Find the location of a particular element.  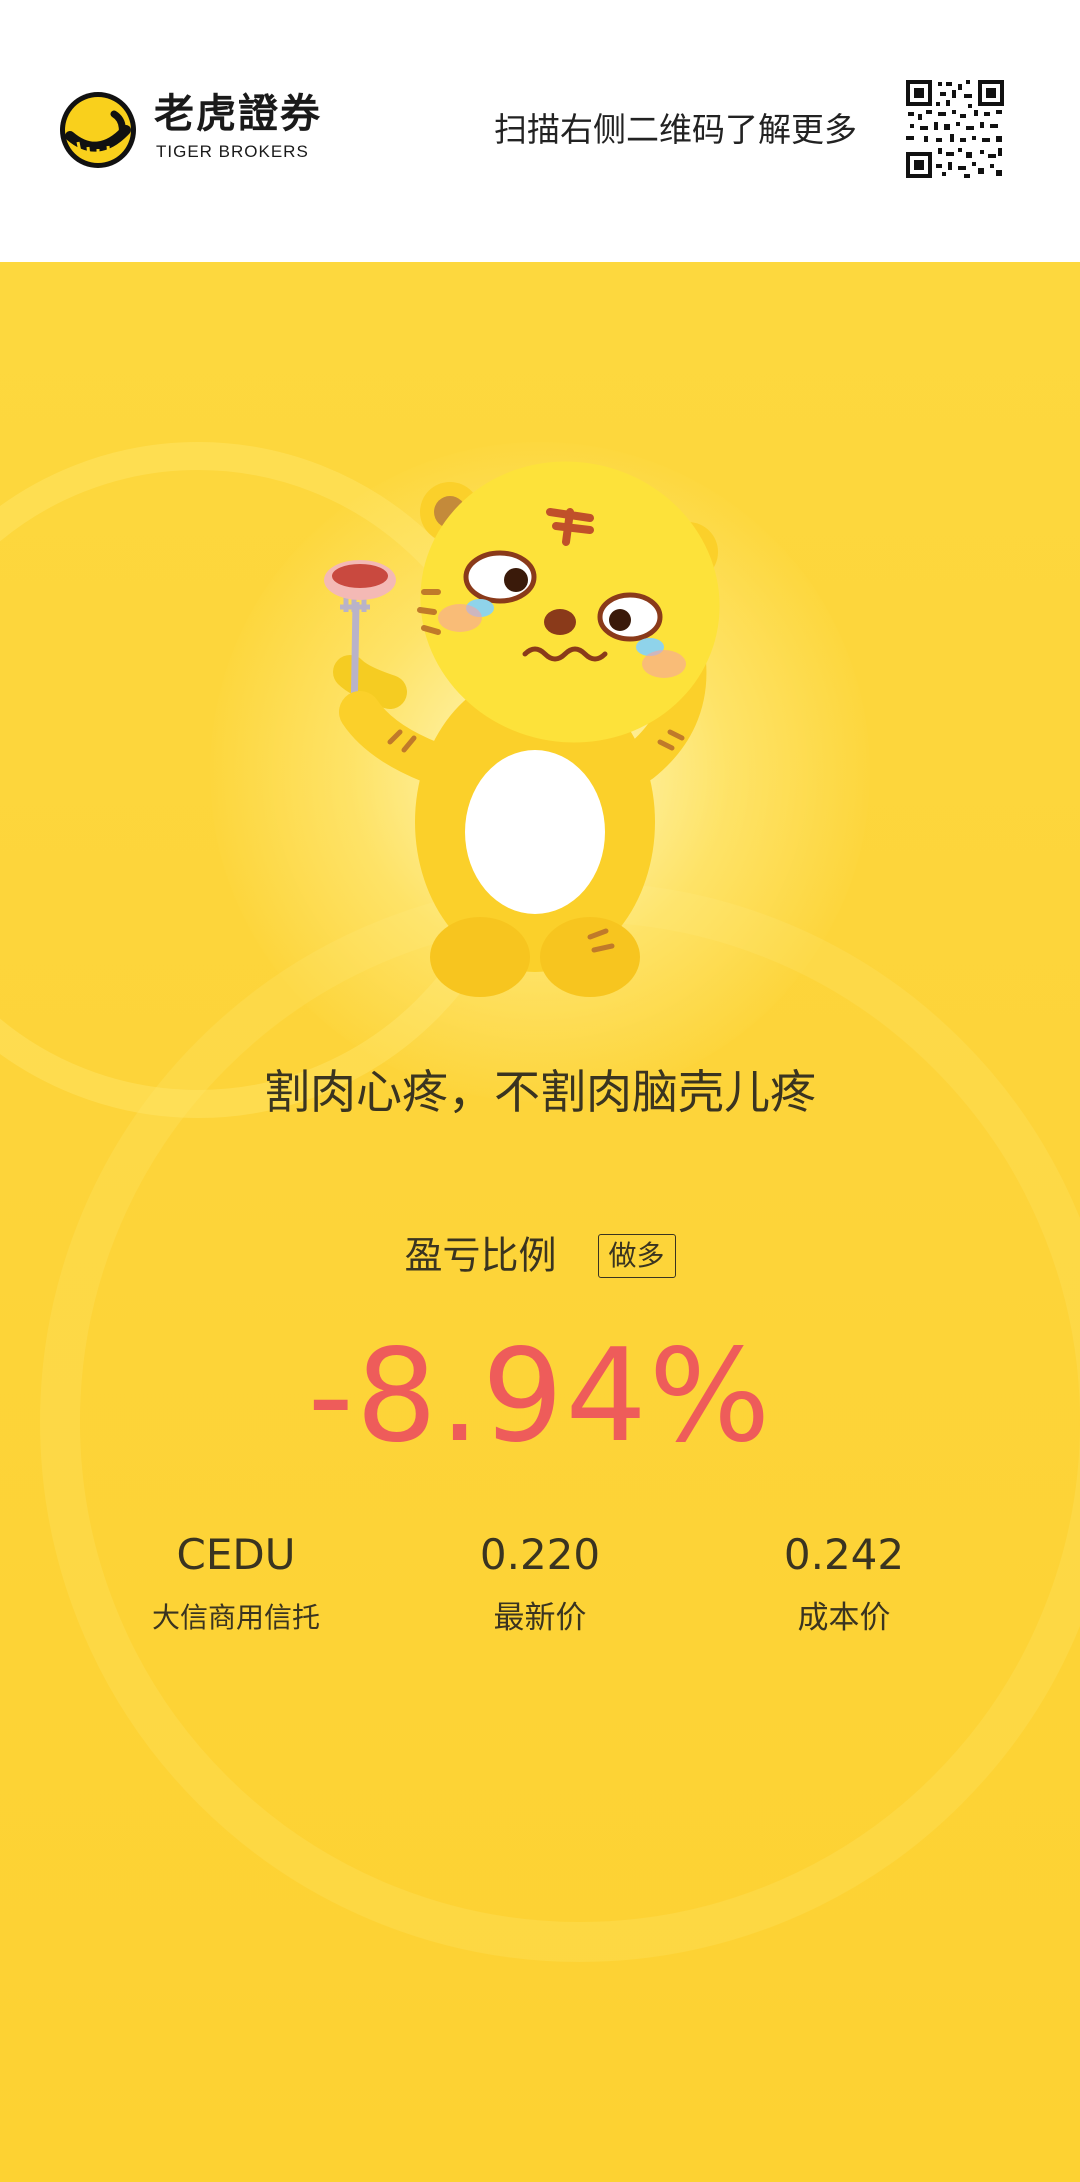

stock-name: 大信商用信托 is located at coordinates (235, 1617).